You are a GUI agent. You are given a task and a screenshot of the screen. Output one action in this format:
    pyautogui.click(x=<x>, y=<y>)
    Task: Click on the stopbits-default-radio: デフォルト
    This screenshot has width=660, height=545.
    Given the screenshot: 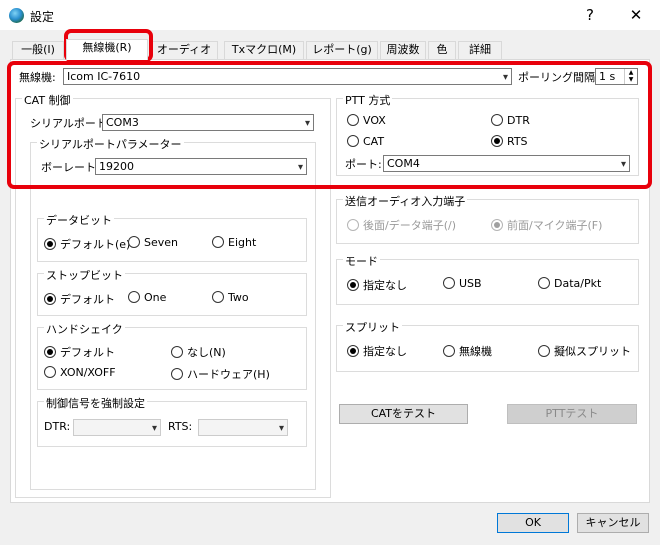 What is the action you would take?
    pyautogui.click(x=79, y=299)
    